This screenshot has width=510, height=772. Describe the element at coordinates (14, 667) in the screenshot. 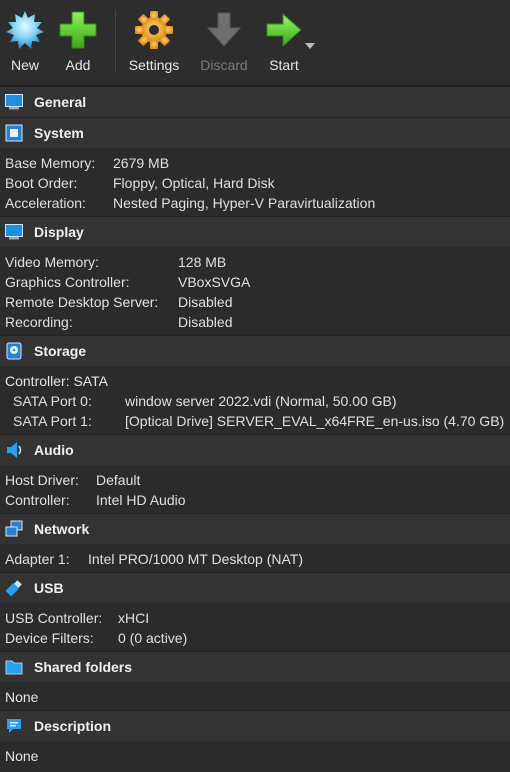

I see `folder-icon` at that location.